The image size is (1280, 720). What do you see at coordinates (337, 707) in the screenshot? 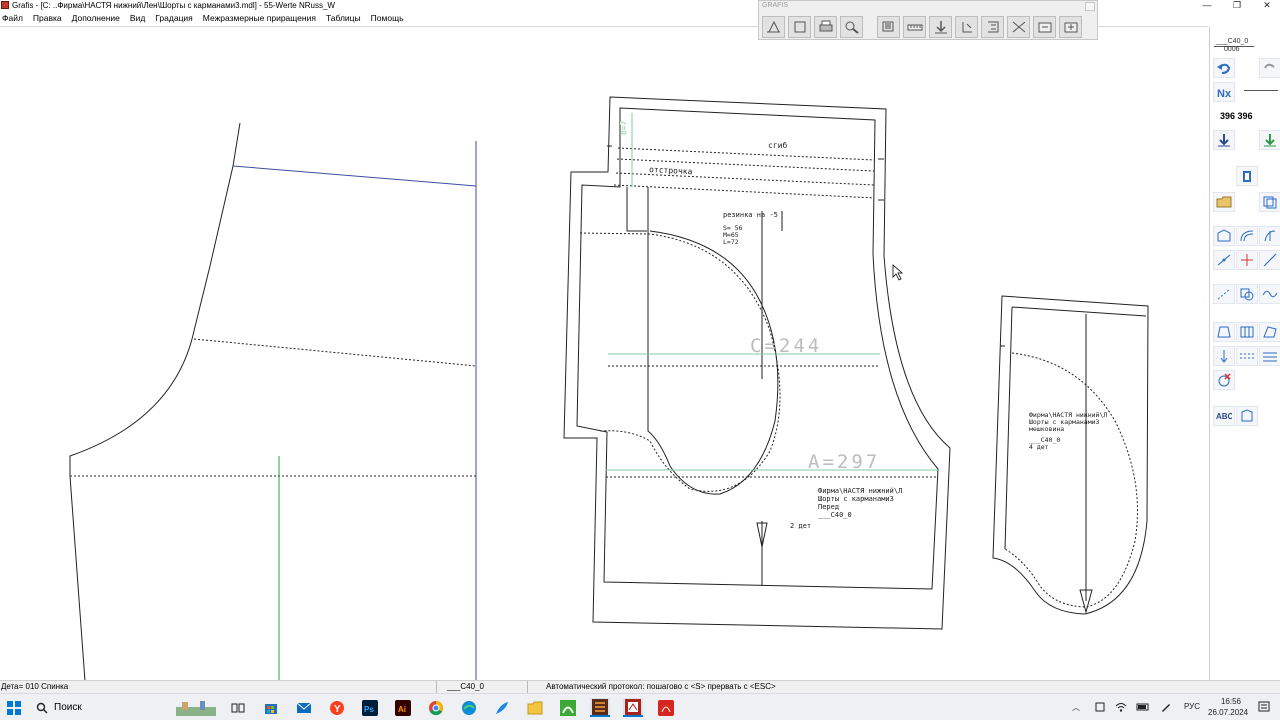
I see `yandex-icon: Y` at bounding box center [337, 707].